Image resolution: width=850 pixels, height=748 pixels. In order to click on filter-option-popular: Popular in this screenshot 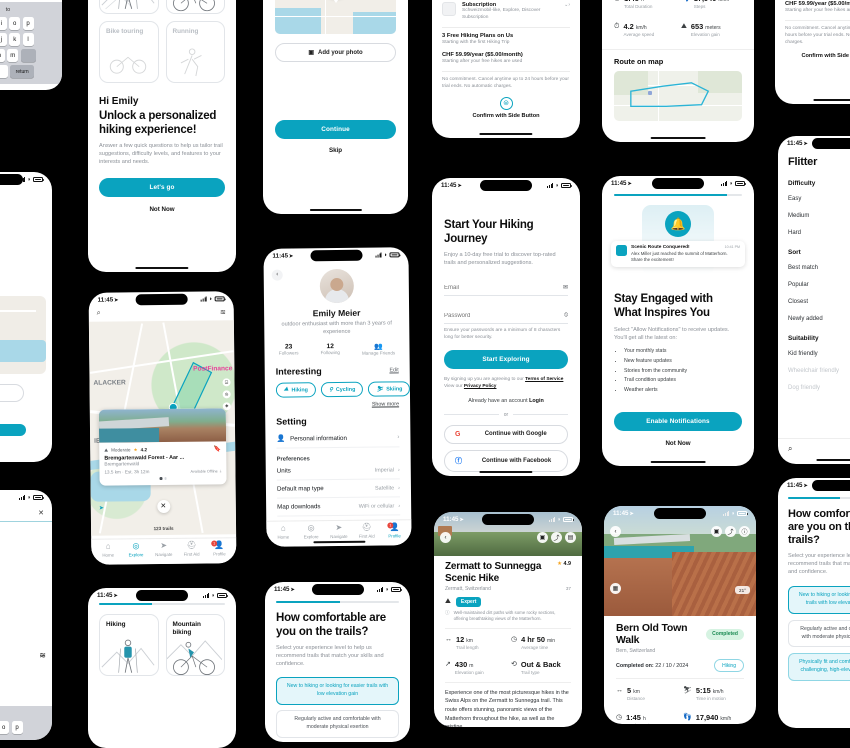, I will do `click(819, 285)`.